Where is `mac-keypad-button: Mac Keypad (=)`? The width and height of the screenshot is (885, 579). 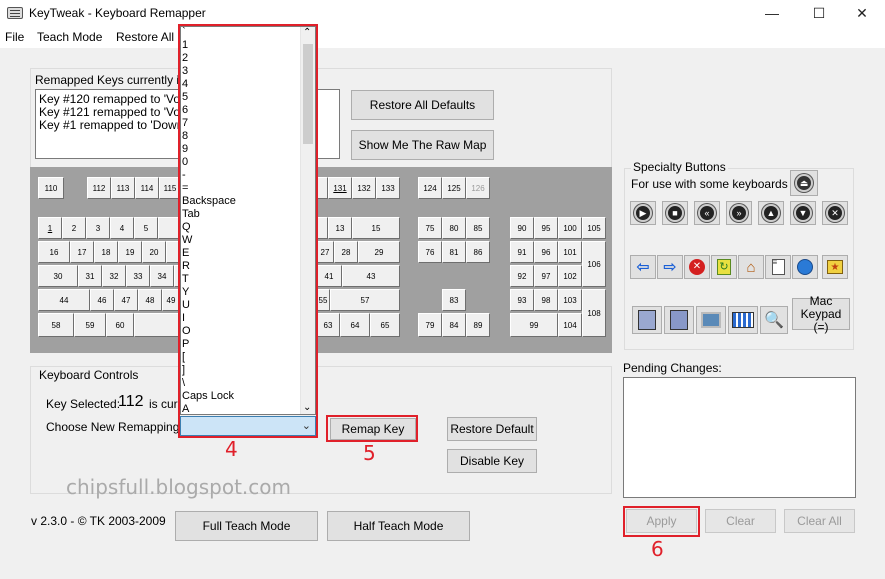 mac-keypad-button: Mac Keypad (=) is located at coordinates (821, 313).